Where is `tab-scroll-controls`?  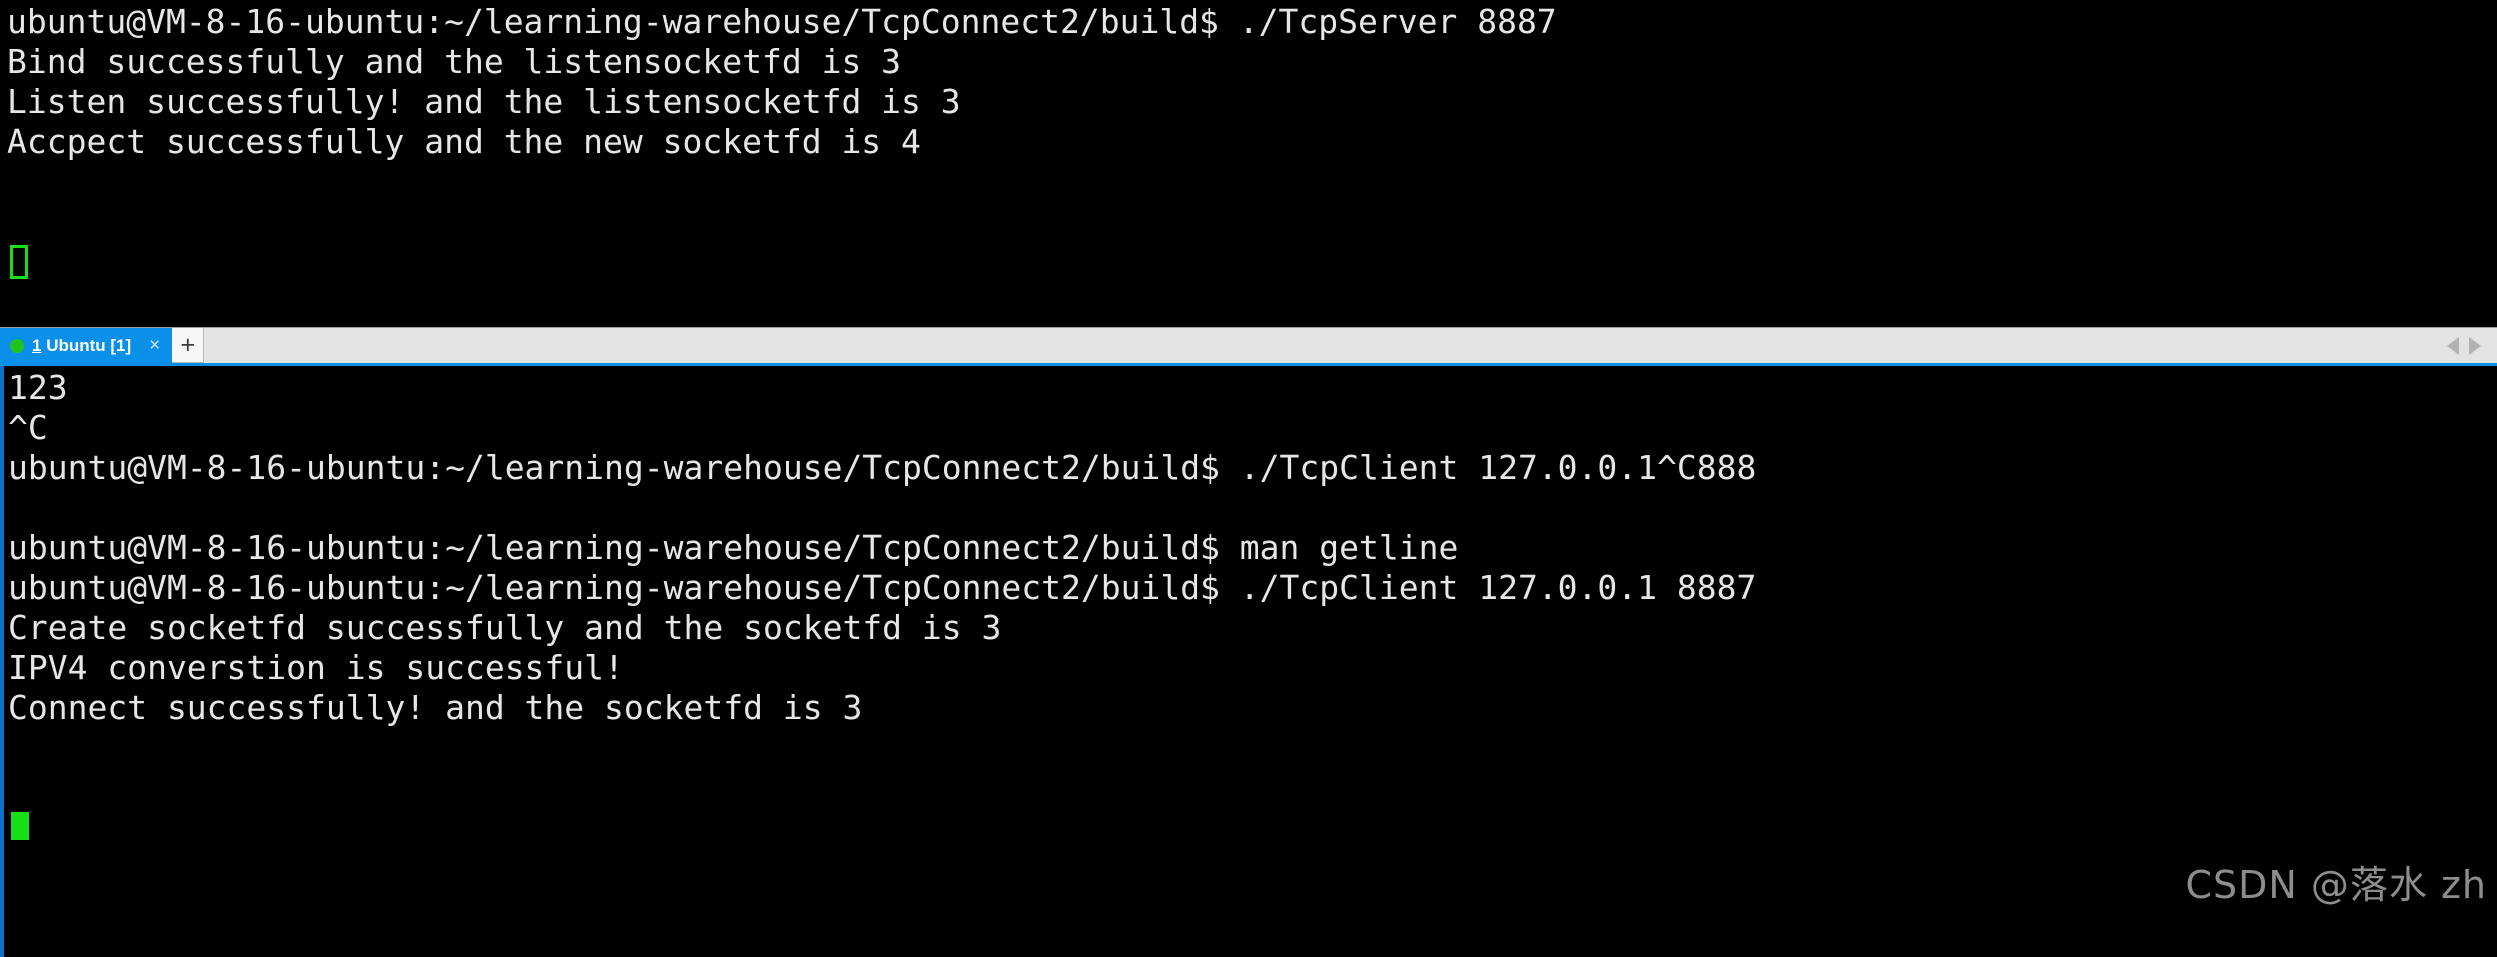 tab-scroll-controls is located at coordinates (2472, 345).